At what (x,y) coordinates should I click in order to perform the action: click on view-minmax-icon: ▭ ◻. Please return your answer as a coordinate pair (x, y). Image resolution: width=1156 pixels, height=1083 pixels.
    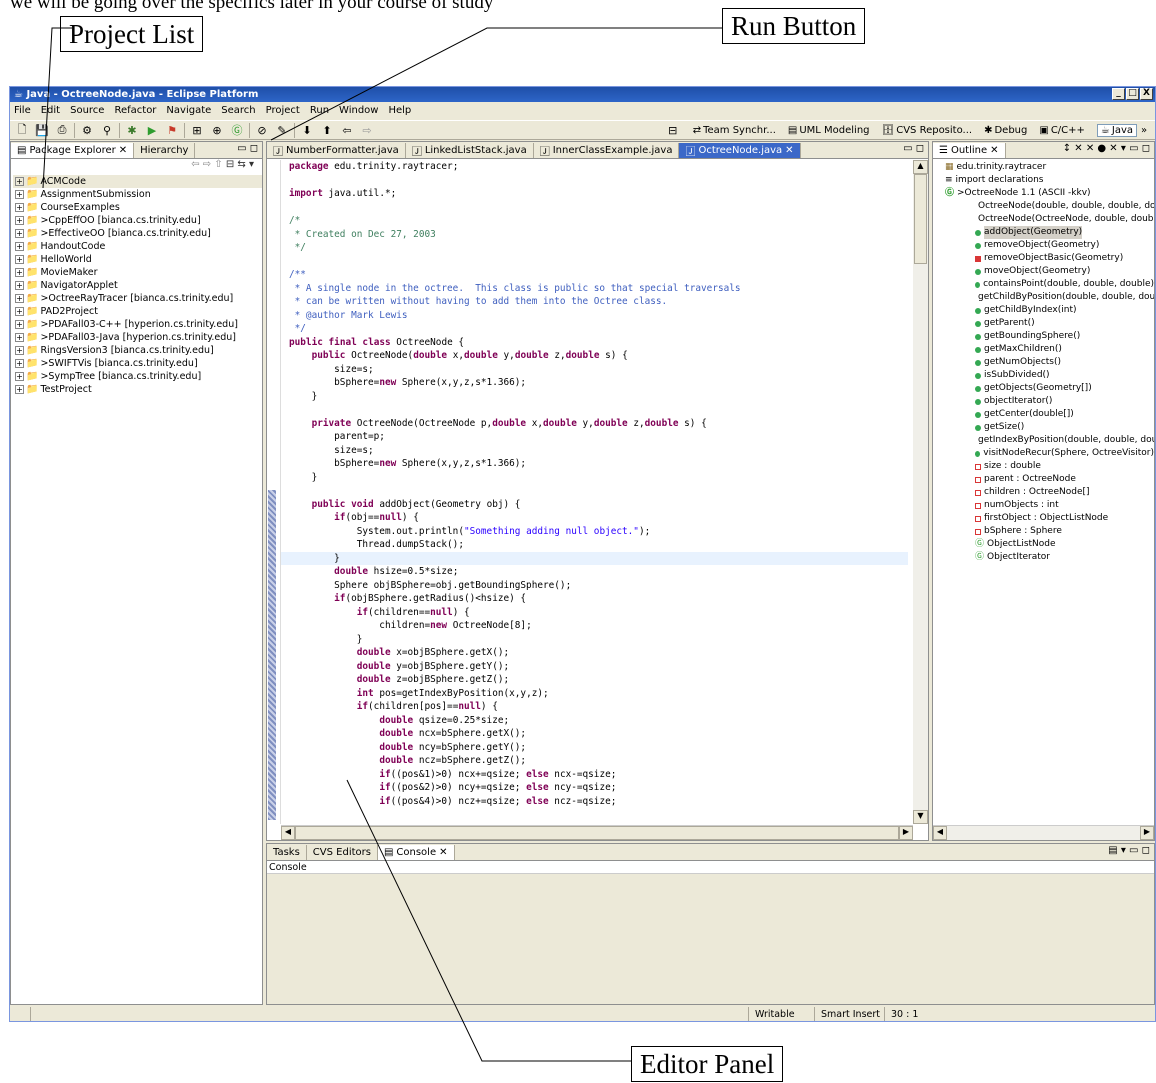
    Looking at the image, I should click on (247, 148).